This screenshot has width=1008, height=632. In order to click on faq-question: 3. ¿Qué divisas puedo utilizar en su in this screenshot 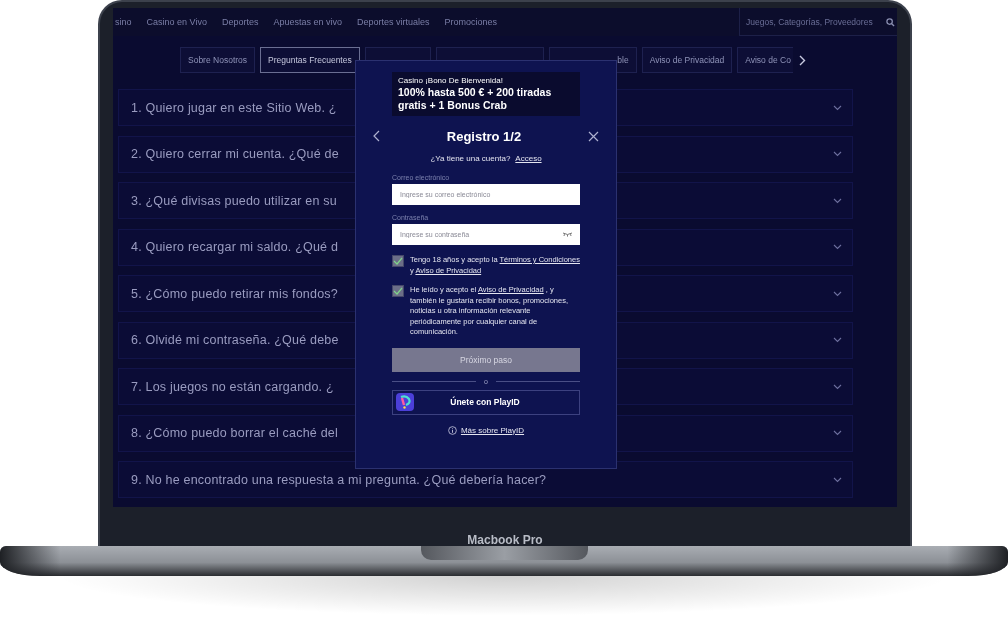, I will do `click(234, 200)`.